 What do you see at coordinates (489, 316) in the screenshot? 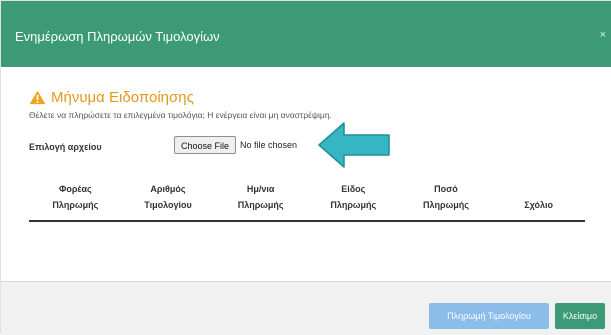
I see `pay-invoice-button: Πληρωμή Τιμολογίου` at bounding box center [489, 316].